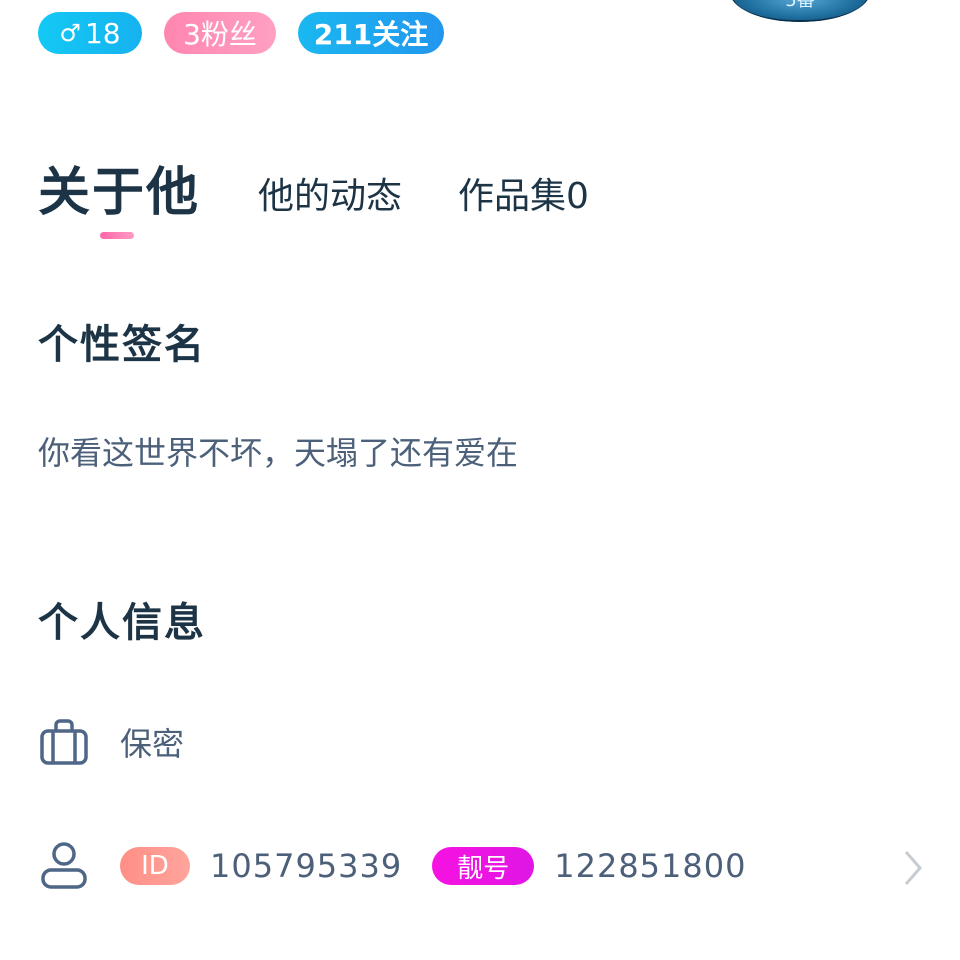 Image resolution: width=960 pixels, height=960 pixels. I want to click on profile-badges: ♂ 18 3粉丝 211关注, so click(241, 33).